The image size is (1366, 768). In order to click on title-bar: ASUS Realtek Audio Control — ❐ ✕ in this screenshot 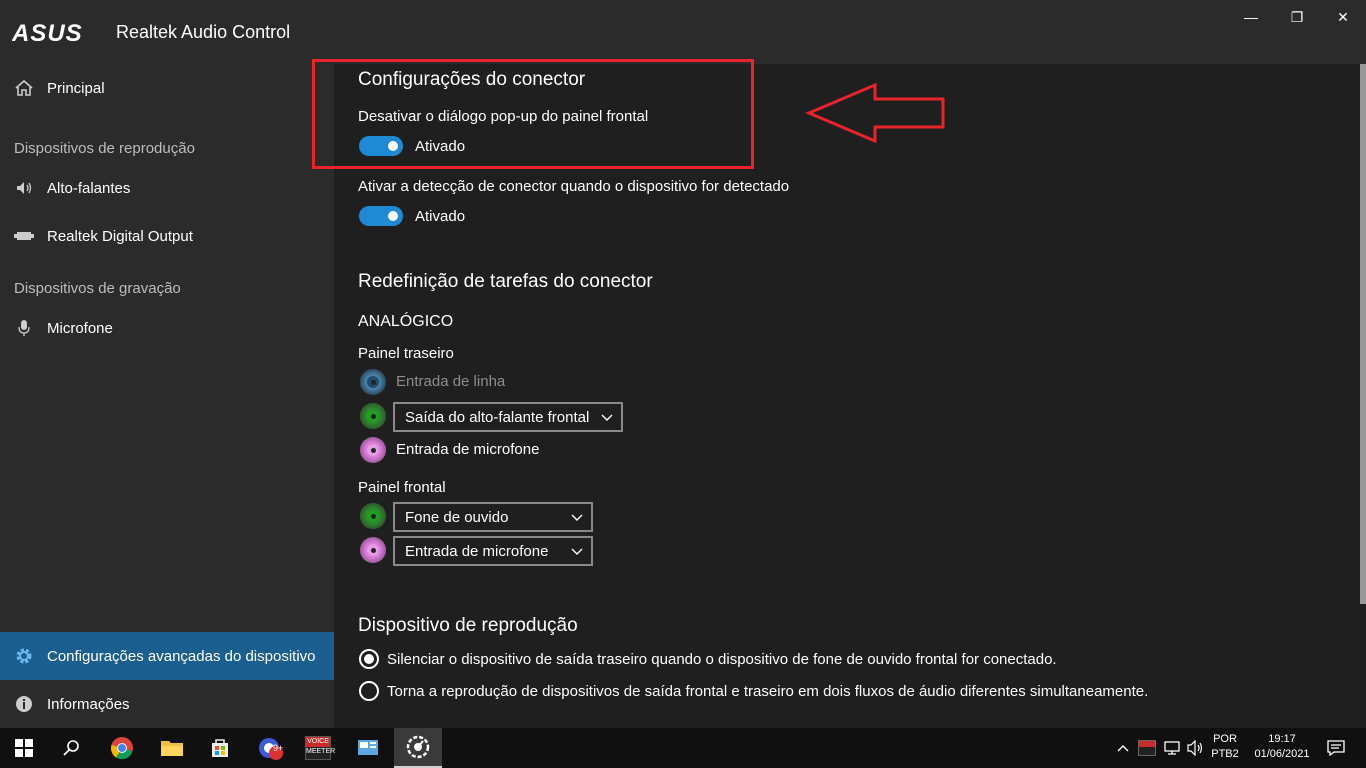, I will do `click(683, 32)`.